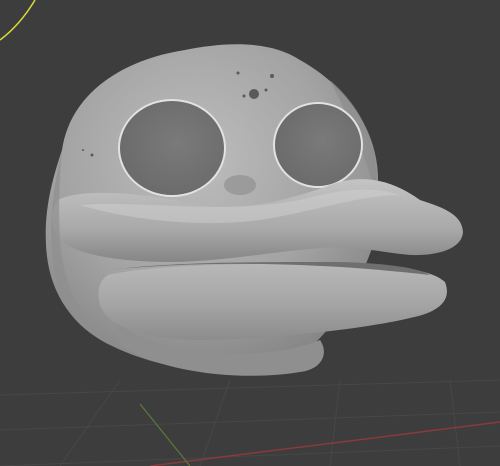 This screenshot has width=500, height=466. Describe the element at coordinates (18, 20) in the screenshot. I see `selection-outline-arc` at that location.